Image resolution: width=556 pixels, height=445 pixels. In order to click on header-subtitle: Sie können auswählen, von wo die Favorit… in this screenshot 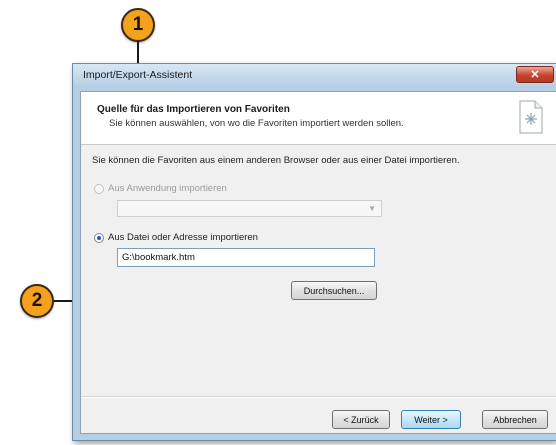, I will do `click(256, 123)`.